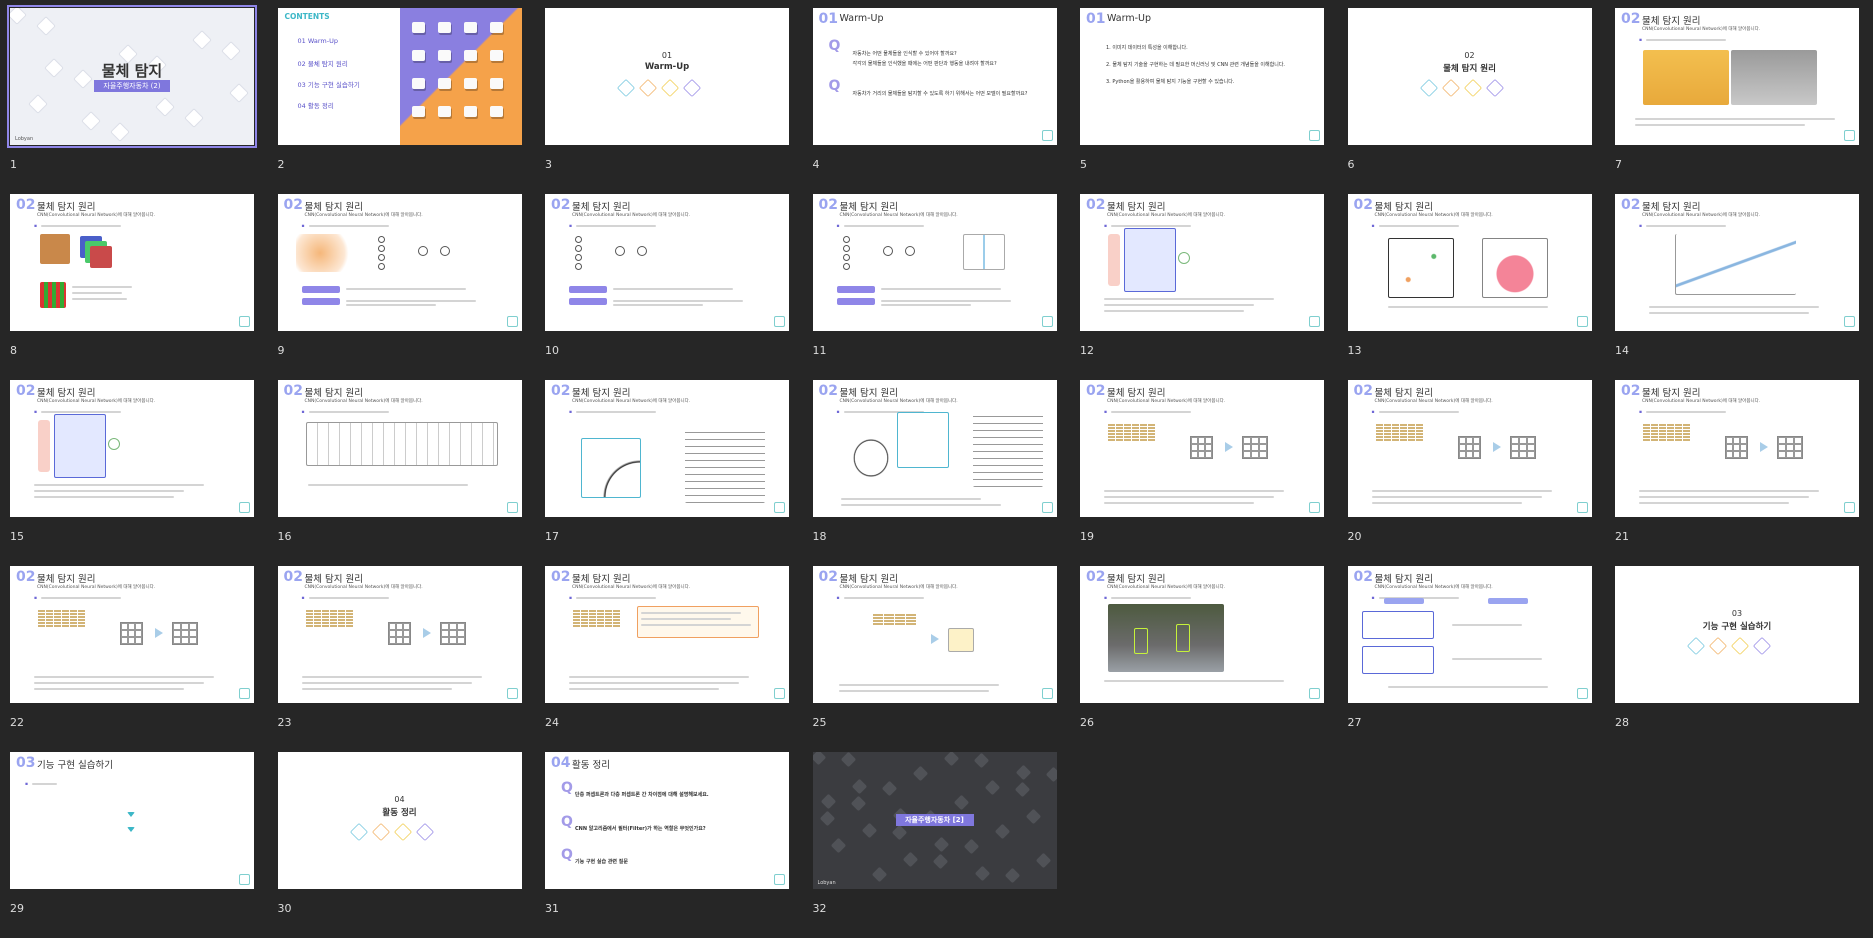 The image size is (1873, 938). I want to click on slide-number: 11, so click(819, 350).